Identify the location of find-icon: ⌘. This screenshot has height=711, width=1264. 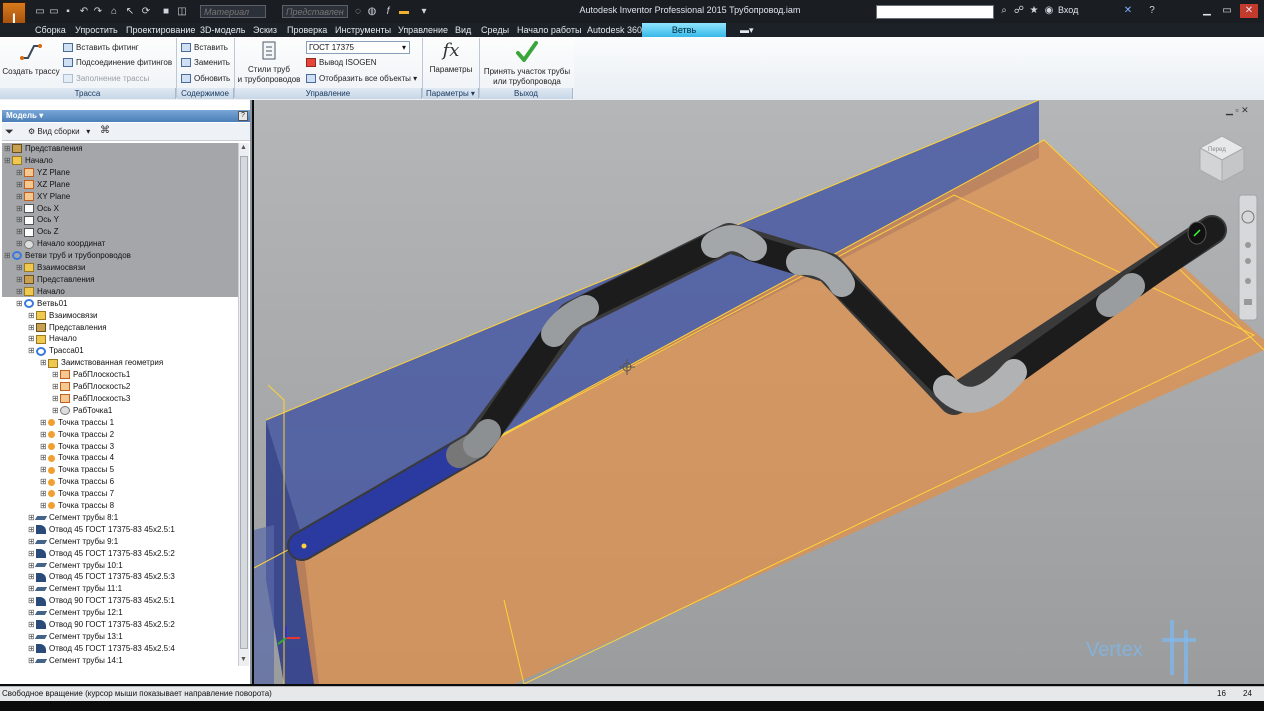
(105, 130).